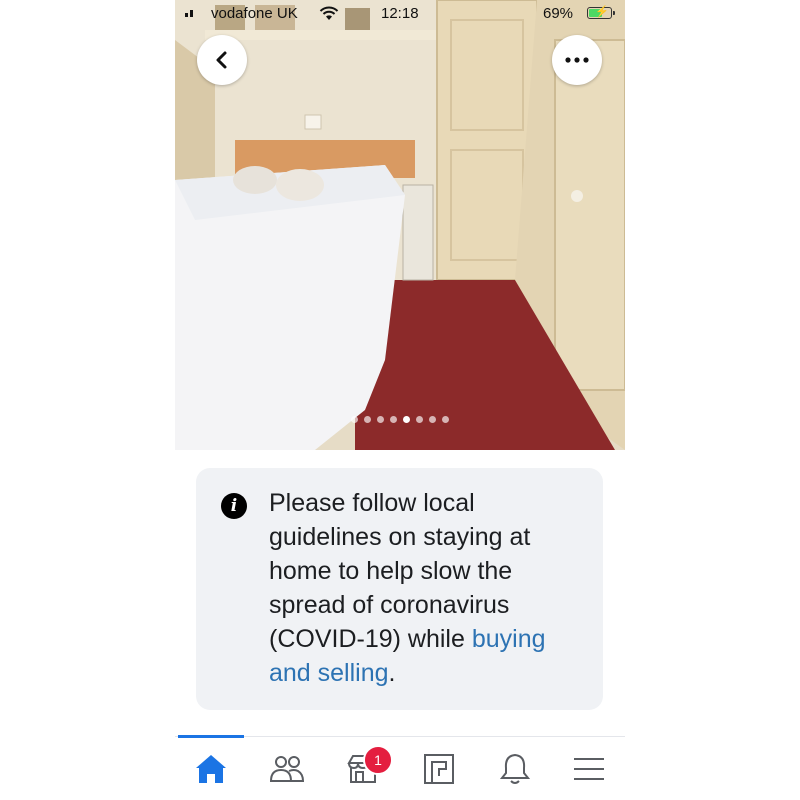  What do you see at coordinates (378, 760) in the screenshot?
I see `marketplace-badge: 1` at bounding box center [378, 760].